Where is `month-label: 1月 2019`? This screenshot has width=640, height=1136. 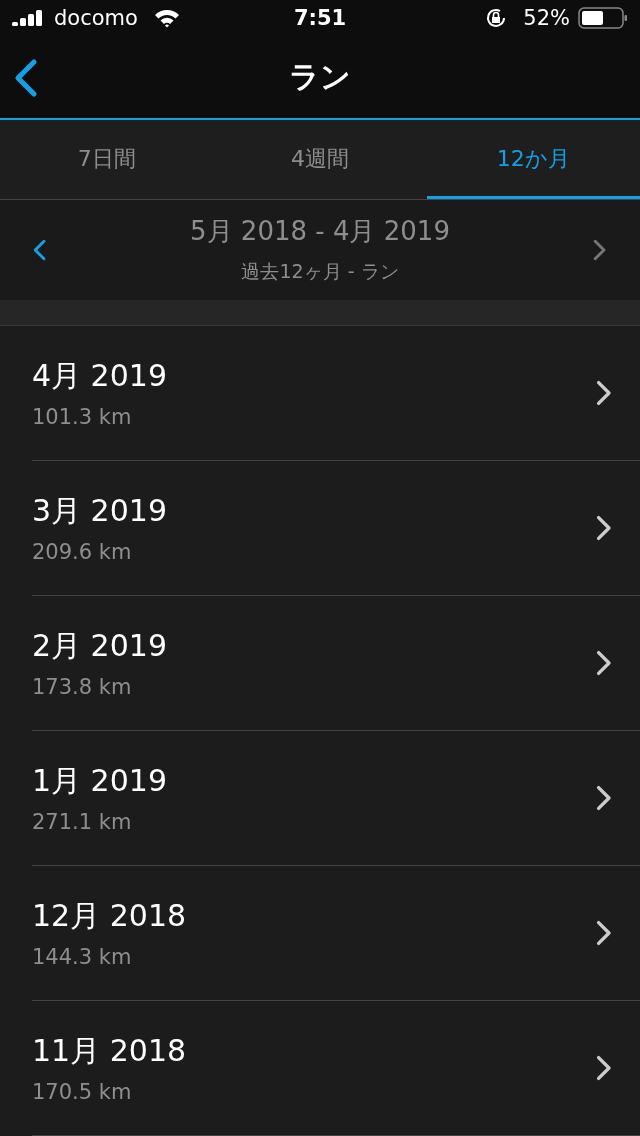 month-label: 1月 2019 is located at coordinates (100, 781).